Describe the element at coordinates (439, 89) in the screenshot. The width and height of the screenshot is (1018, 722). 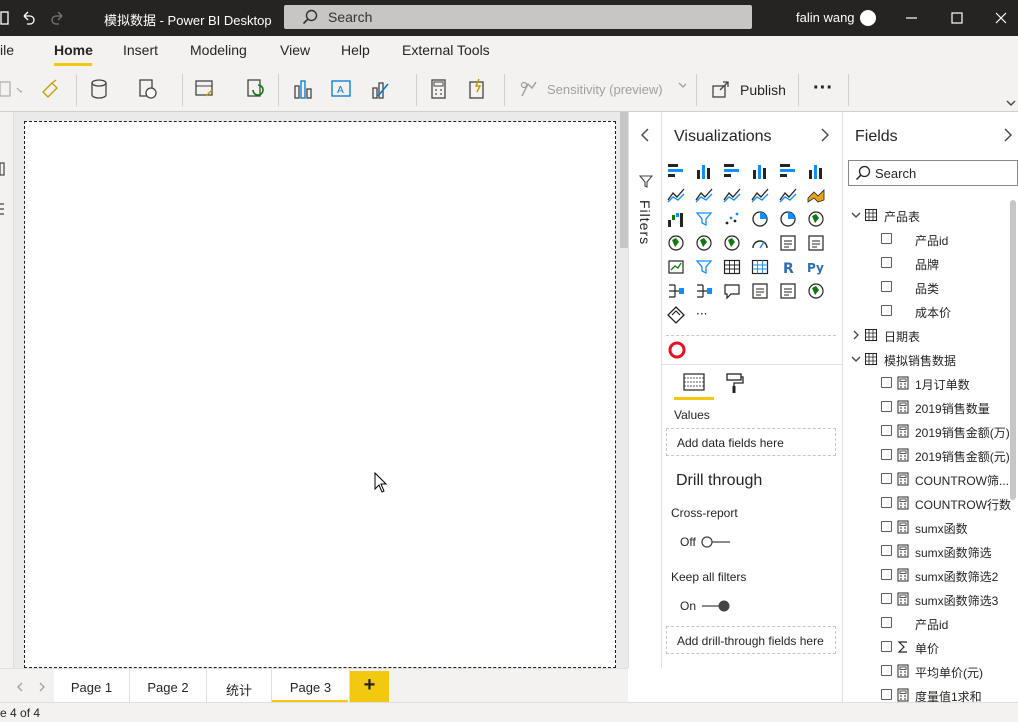
I see `new-measure-icon` at that location.